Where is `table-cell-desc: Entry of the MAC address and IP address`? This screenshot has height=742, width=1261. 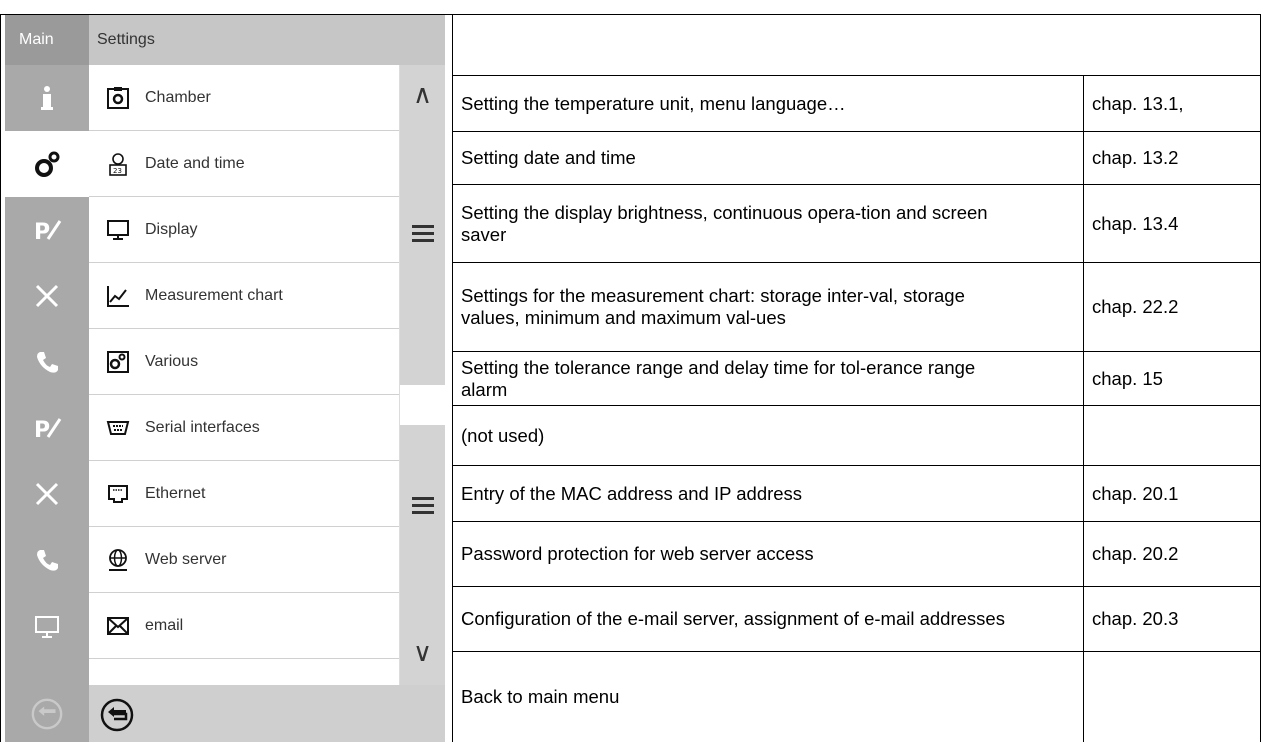
table-cell-desc: Entry of the MAC address and IP address is located at coordinates (632, 493).